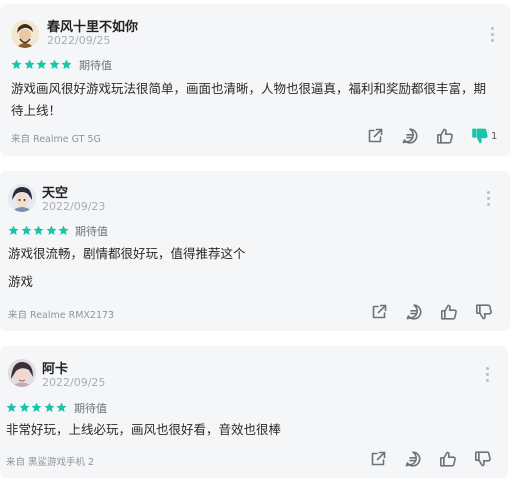 This screenshot has height=482, width=513. Describe the element at coordinates (74, 206) in the screenshot. I see `review-date: 2022/09/23` at that location.